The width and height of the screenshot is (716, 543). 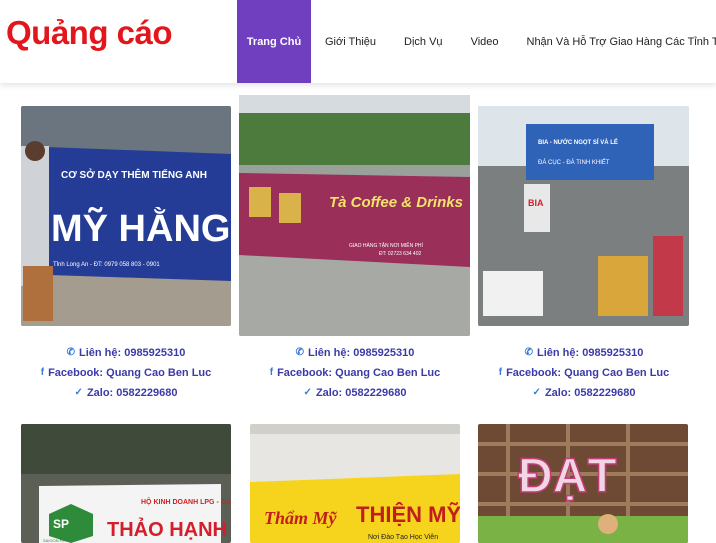 What do you see at coordinates (408, 514) in the screenshot?
I see `sign-text-5b: THIỆN MỸ` at bounding box center [408, 514].